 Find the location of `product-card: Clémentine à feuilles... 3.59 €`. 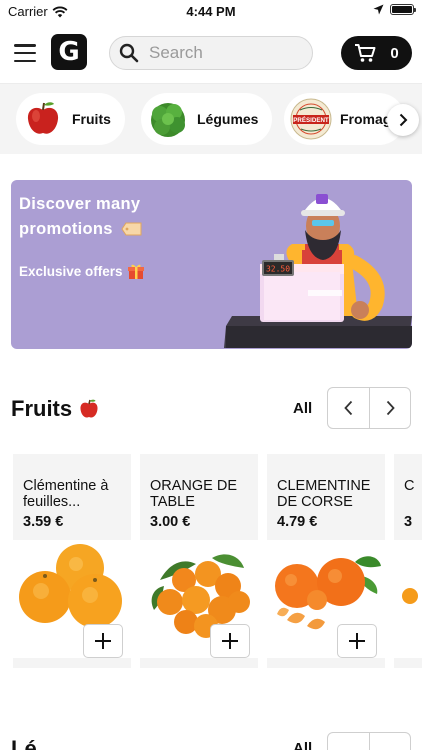

product-card: Clémentine à feuilles... 3.59 € is located at coordinates (72, 561).